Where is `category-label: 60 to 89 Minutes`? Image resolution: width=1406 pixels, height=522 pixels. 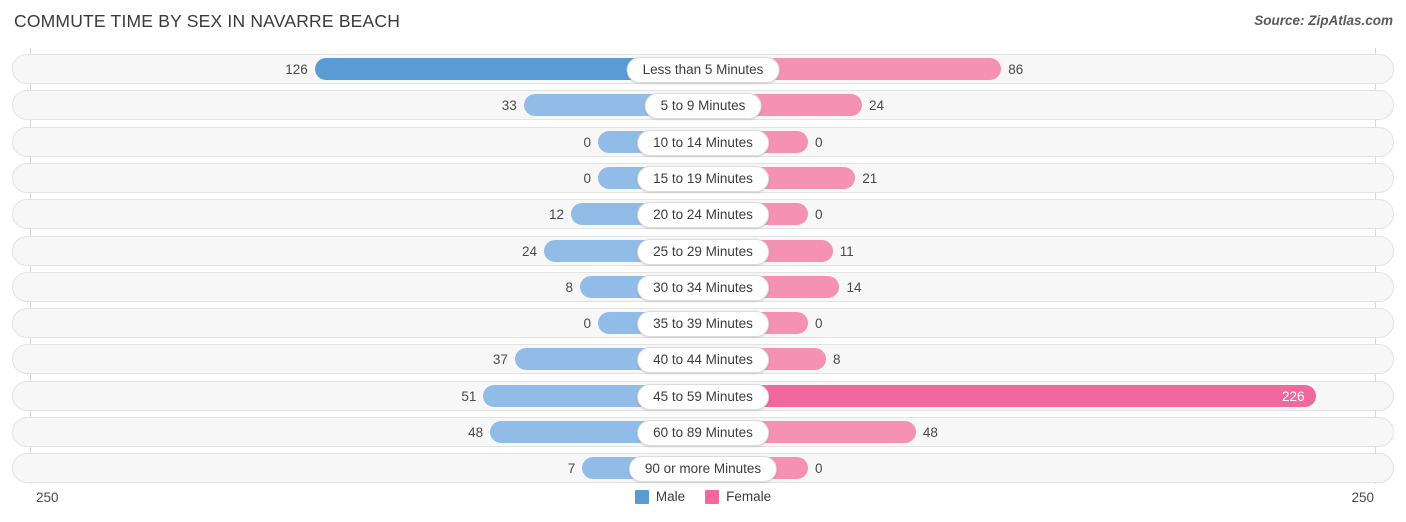 category-label: 60 to 89 Minutes is located at coordinates (703, 433).